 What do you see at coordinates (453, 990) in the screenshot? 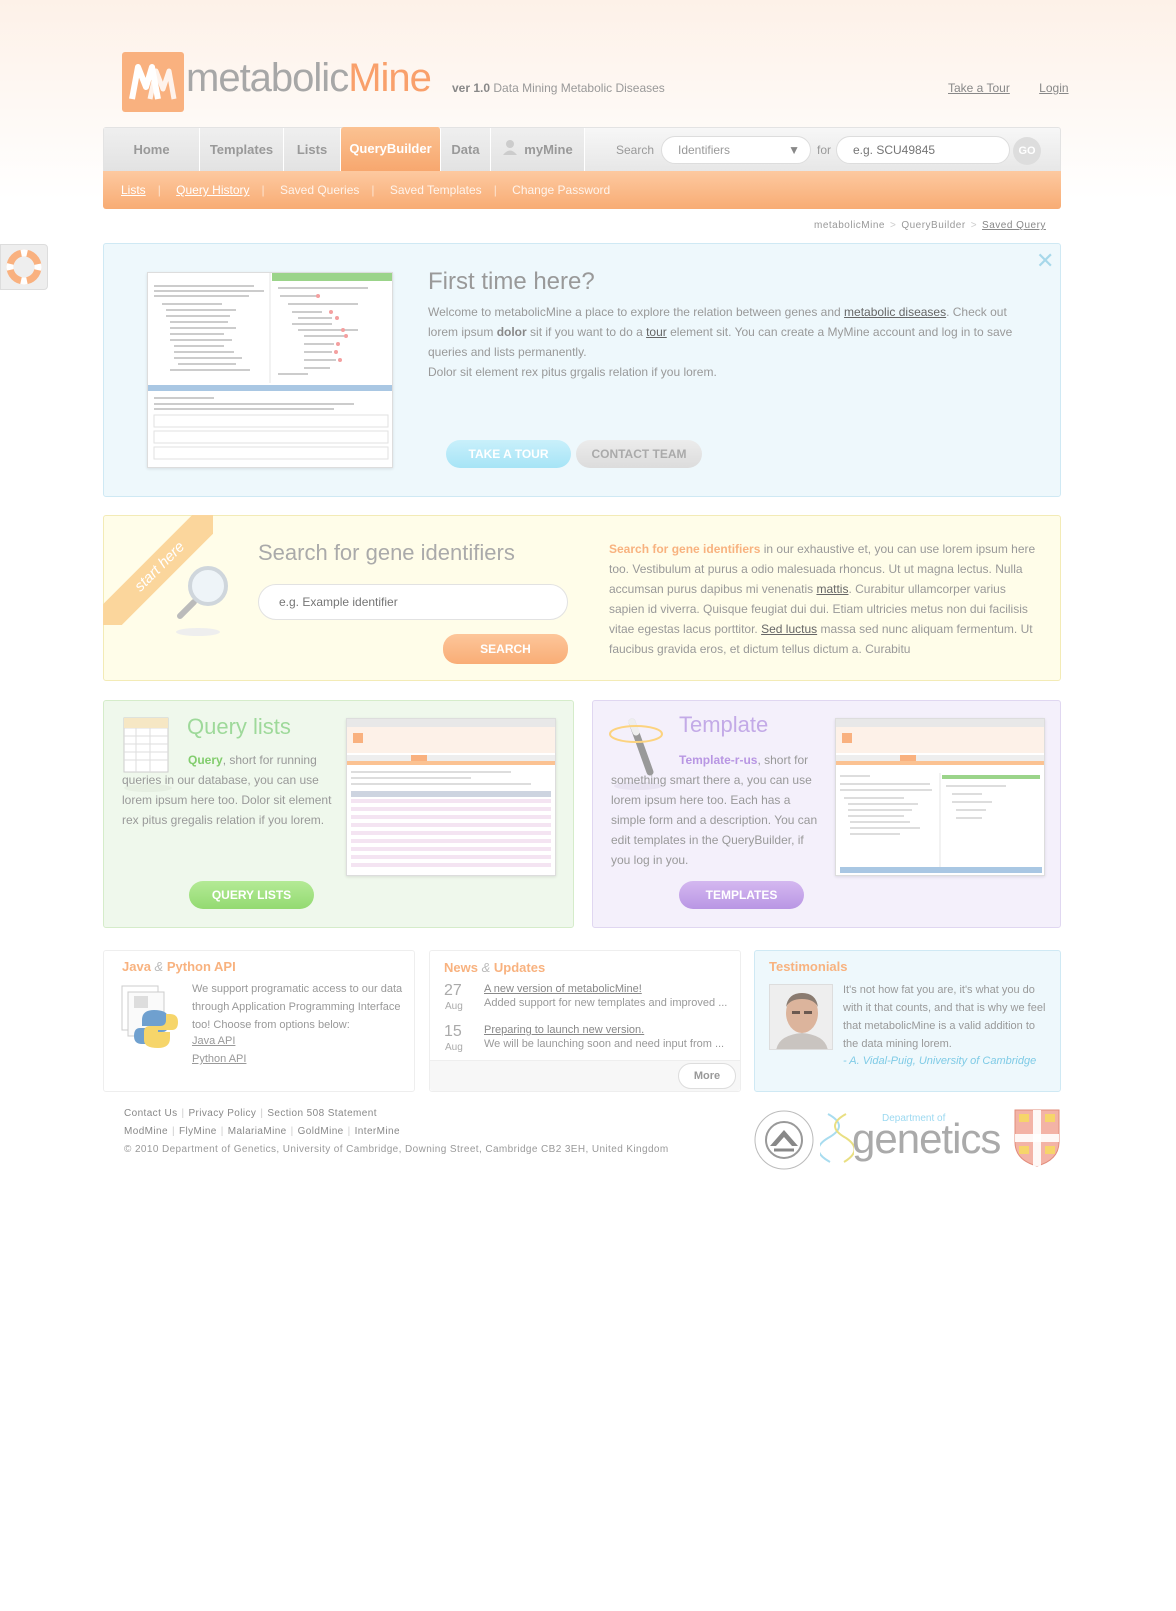
I see `news-day: 27` at bounding box center [453, 990].